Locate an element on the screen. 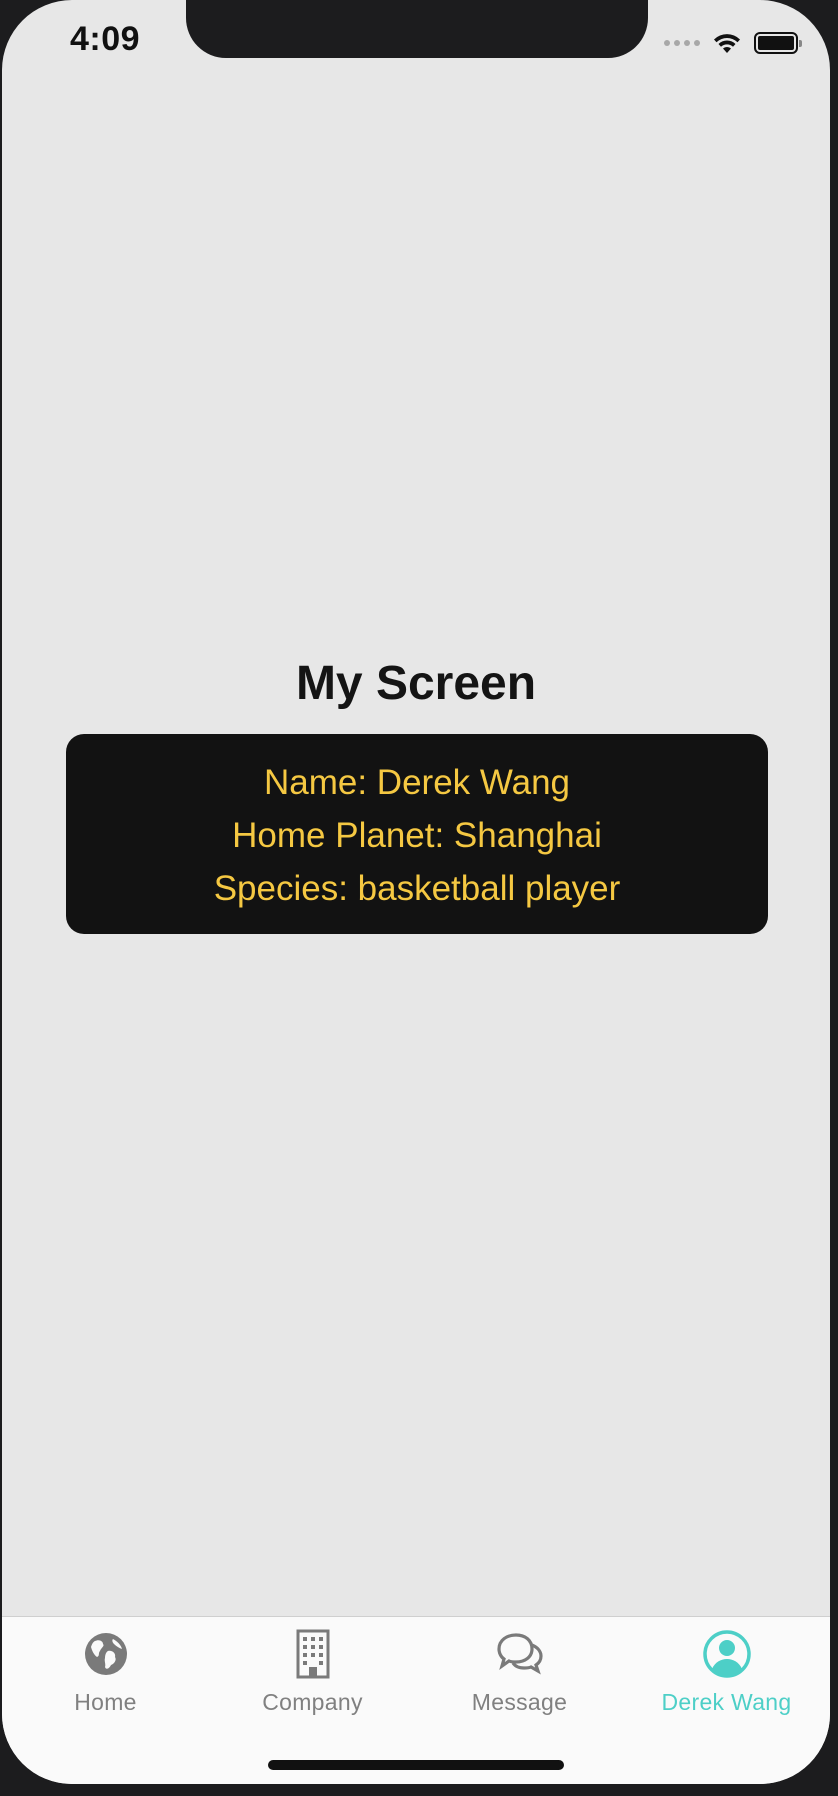 This screenshot has height=1796, width=838. globe-icon is located at coordinates (105, 1654).